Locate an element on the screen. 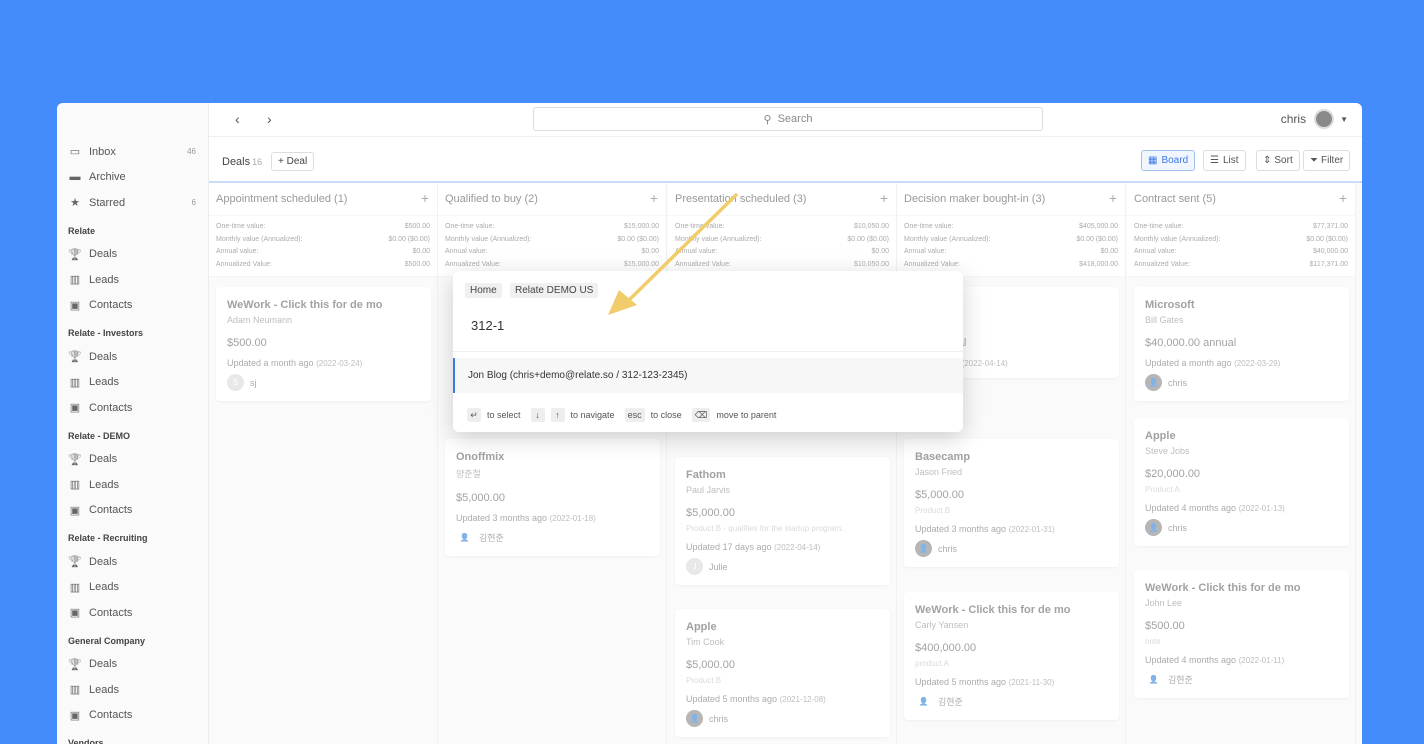 The width and height of the screenshot is (1424, 744). chevron-down-icon: ▼ is located at coordinates (1344, 119).